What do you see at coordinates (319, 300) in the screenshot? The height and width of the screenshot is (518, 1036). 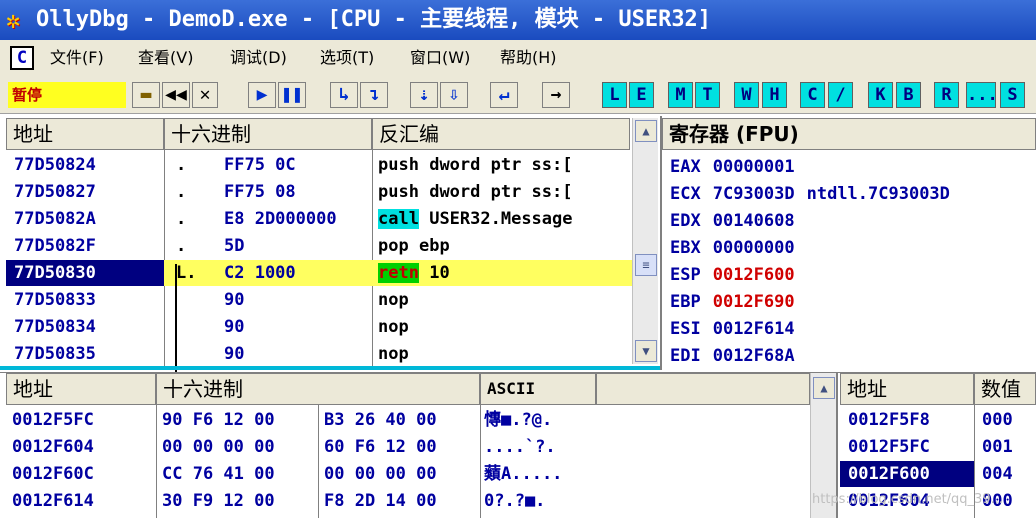 I see `table-row: 77D50833 90 nop` at bounding box center [319, 300].